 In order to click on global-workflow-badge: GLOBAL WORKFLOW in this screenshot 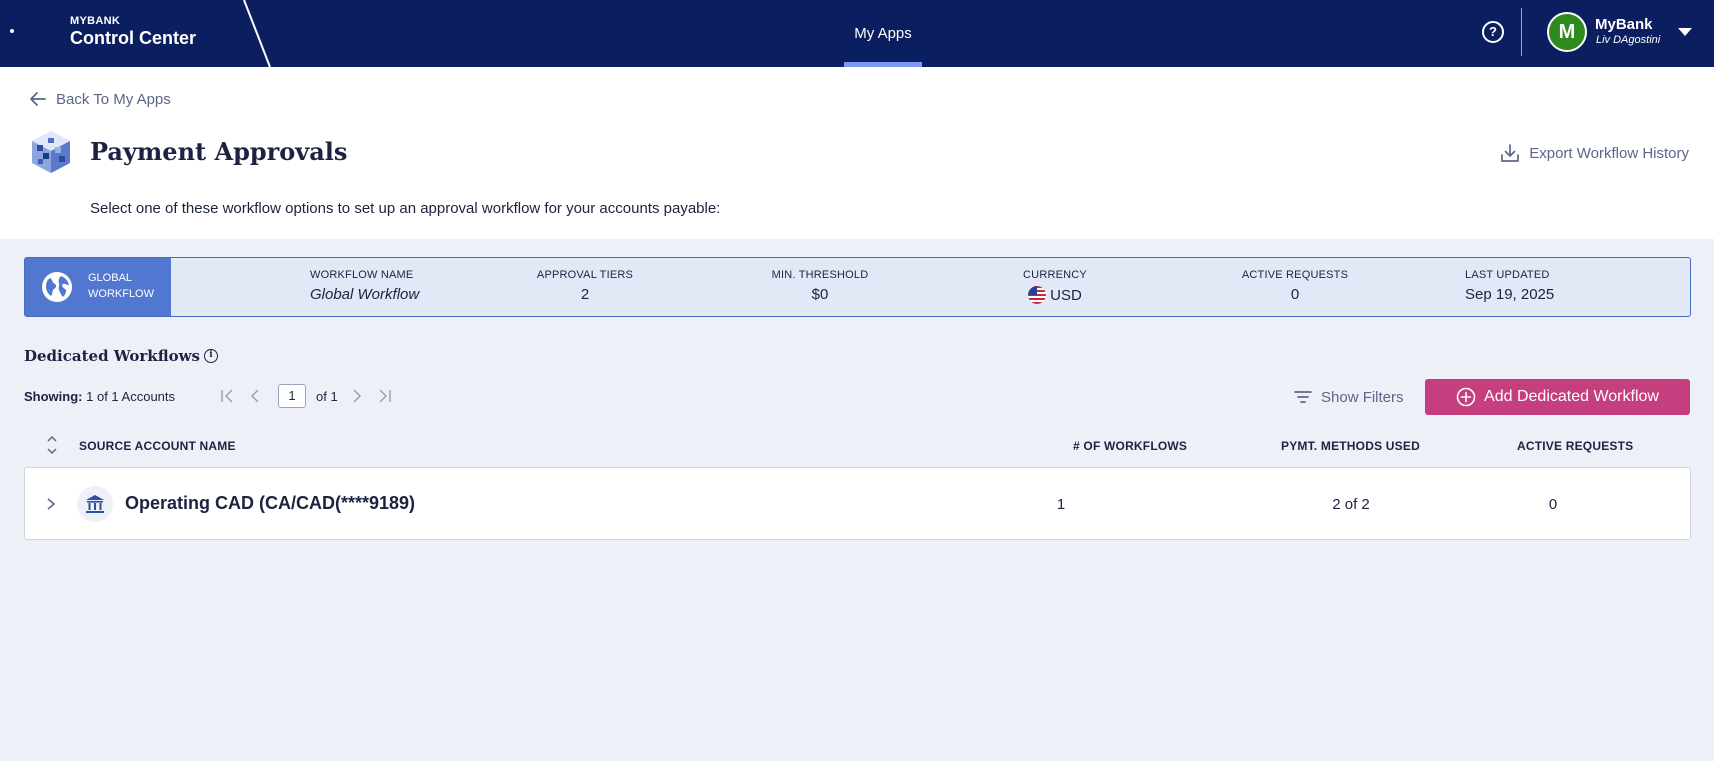, I will do `click(98, 287)`.